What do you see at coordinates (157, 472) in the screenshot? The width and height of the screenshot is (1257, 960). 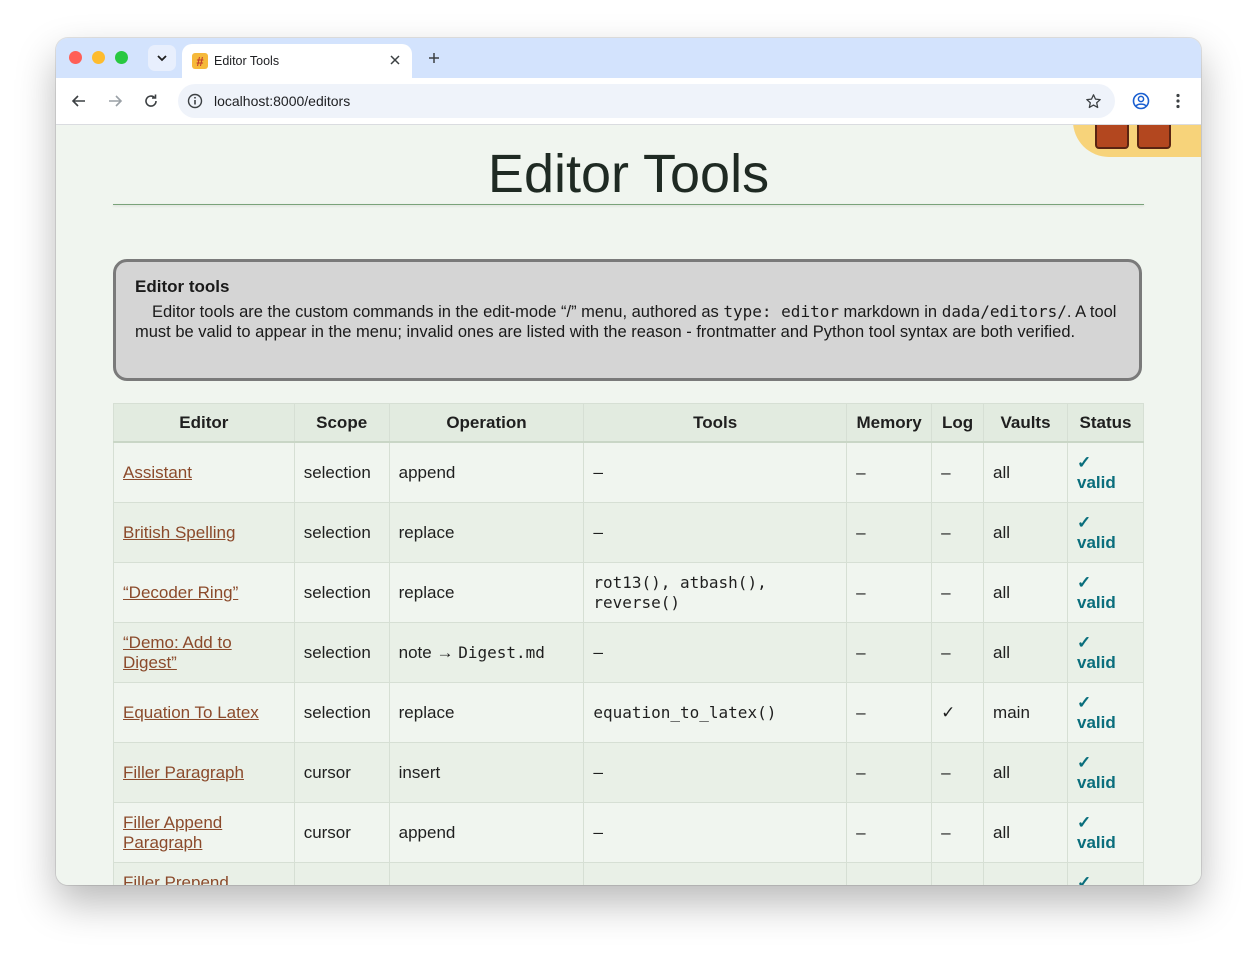 I see `editor-link: Assistant` at bounding box center [157, 472].